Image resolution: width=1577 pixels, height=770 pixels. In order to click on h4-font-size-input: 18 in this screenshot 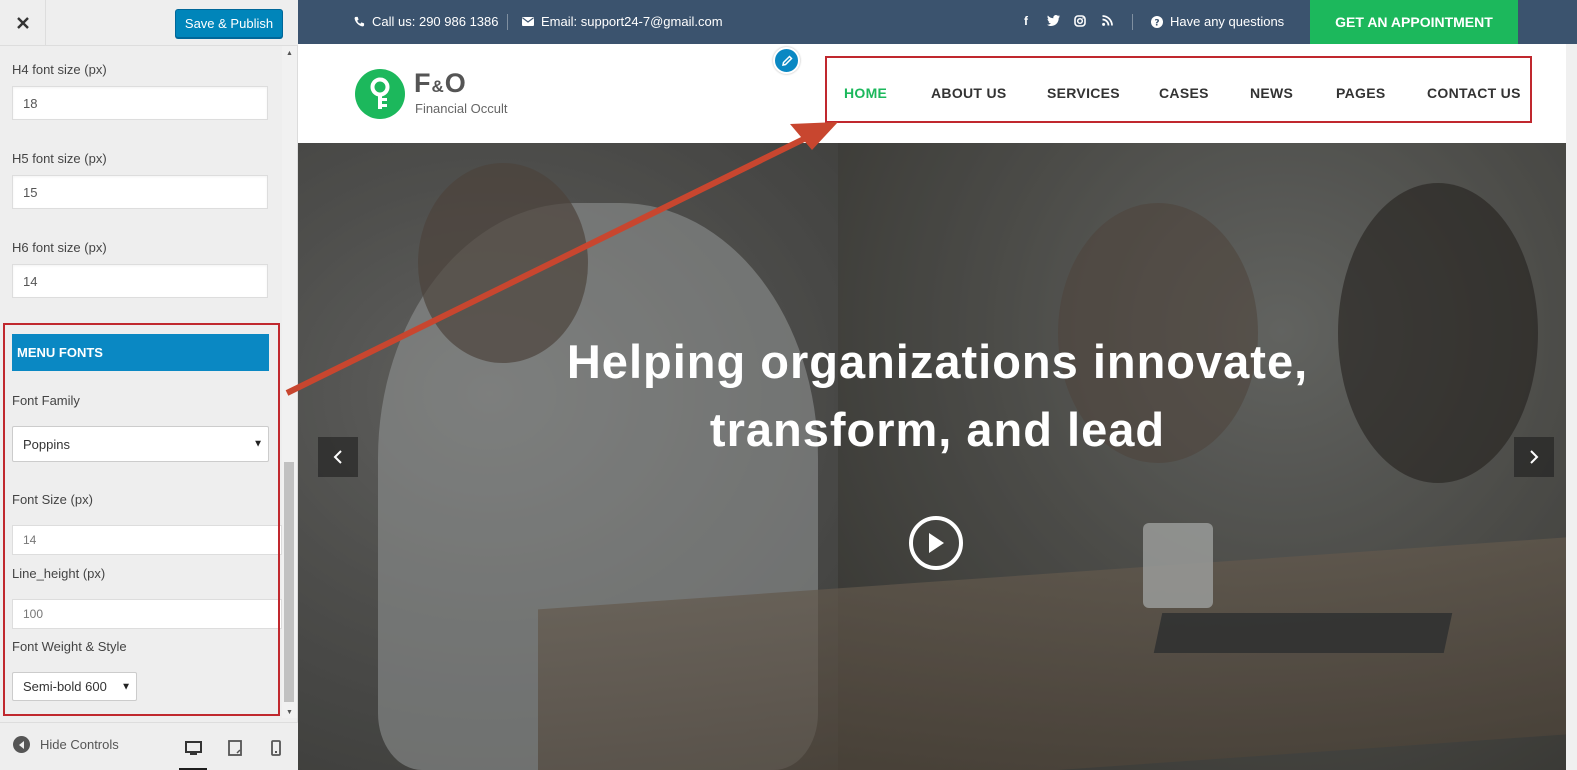, I will do `click(140, 103)`.